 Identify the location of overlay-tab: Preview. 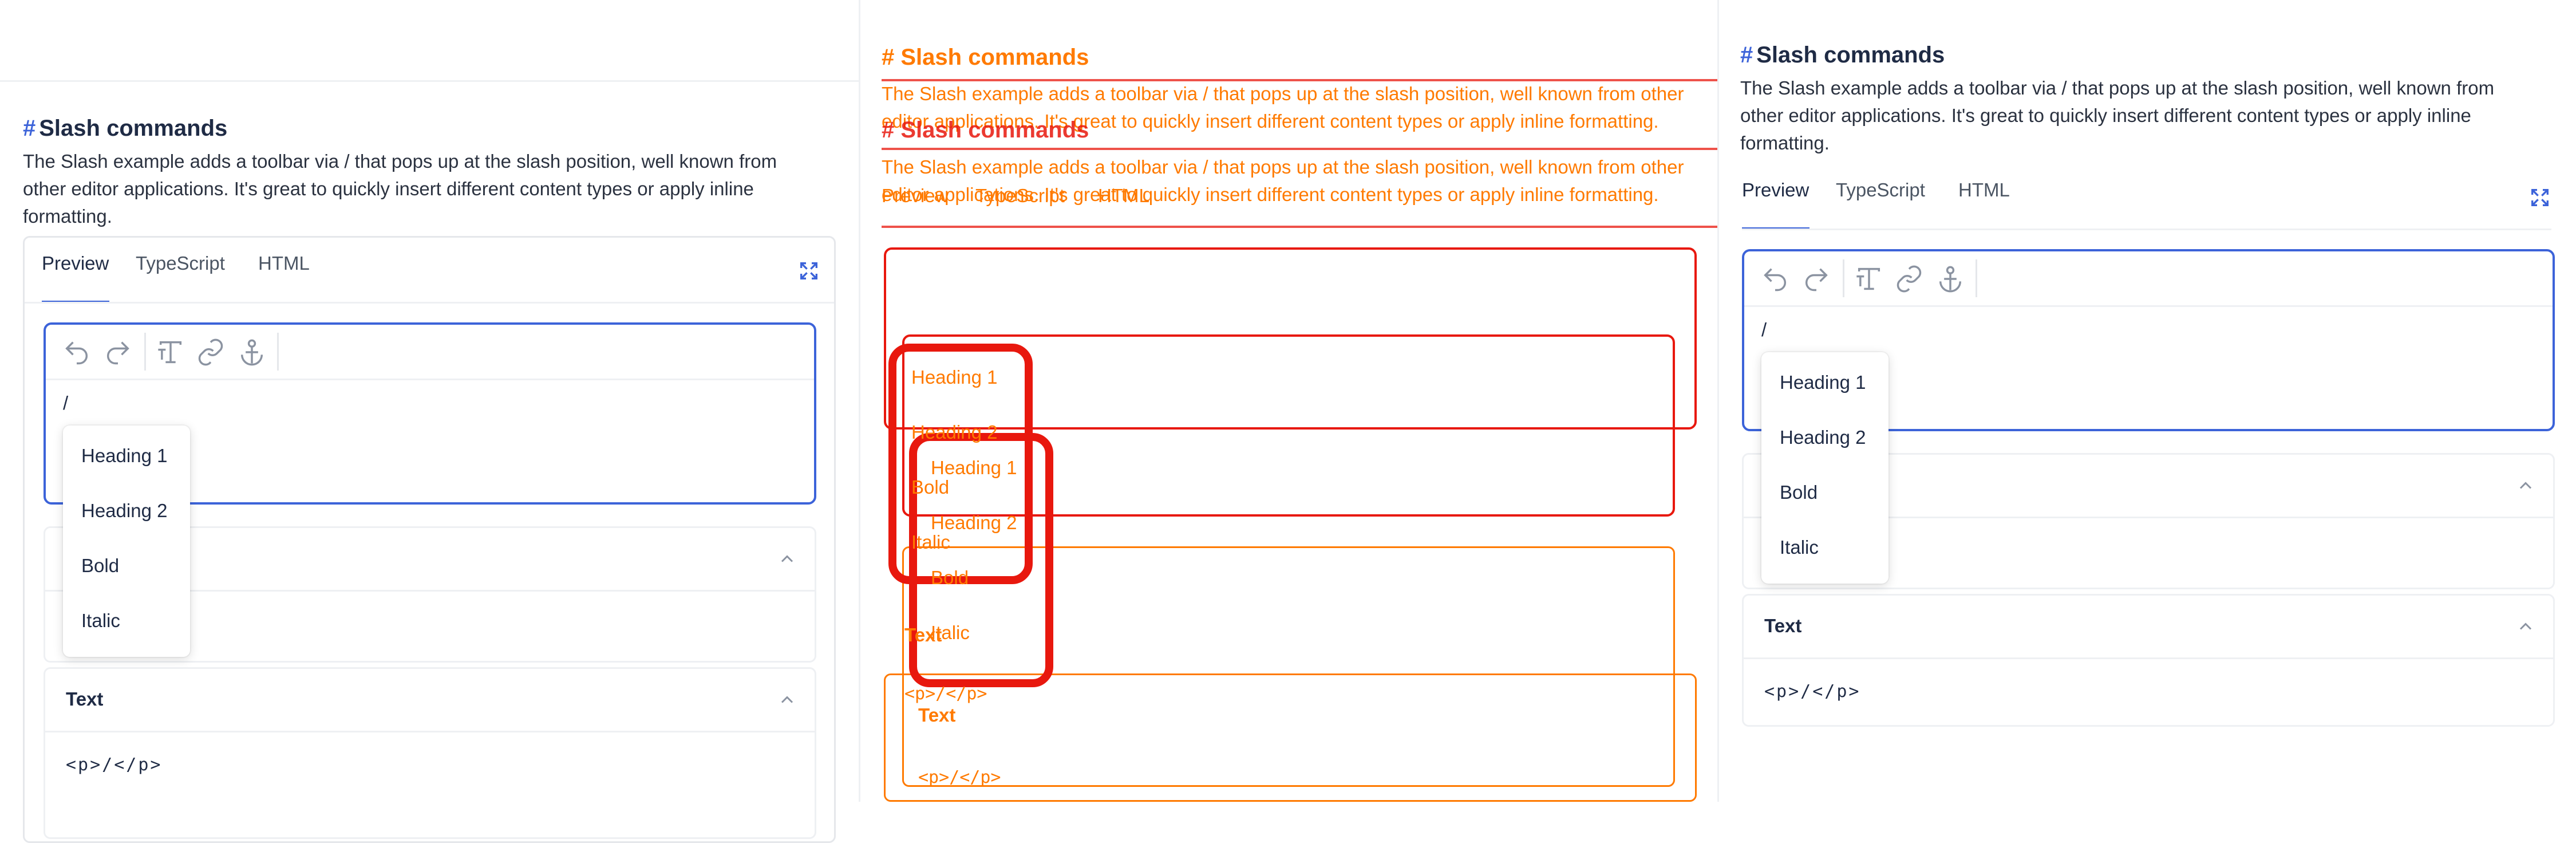
(915, 195).